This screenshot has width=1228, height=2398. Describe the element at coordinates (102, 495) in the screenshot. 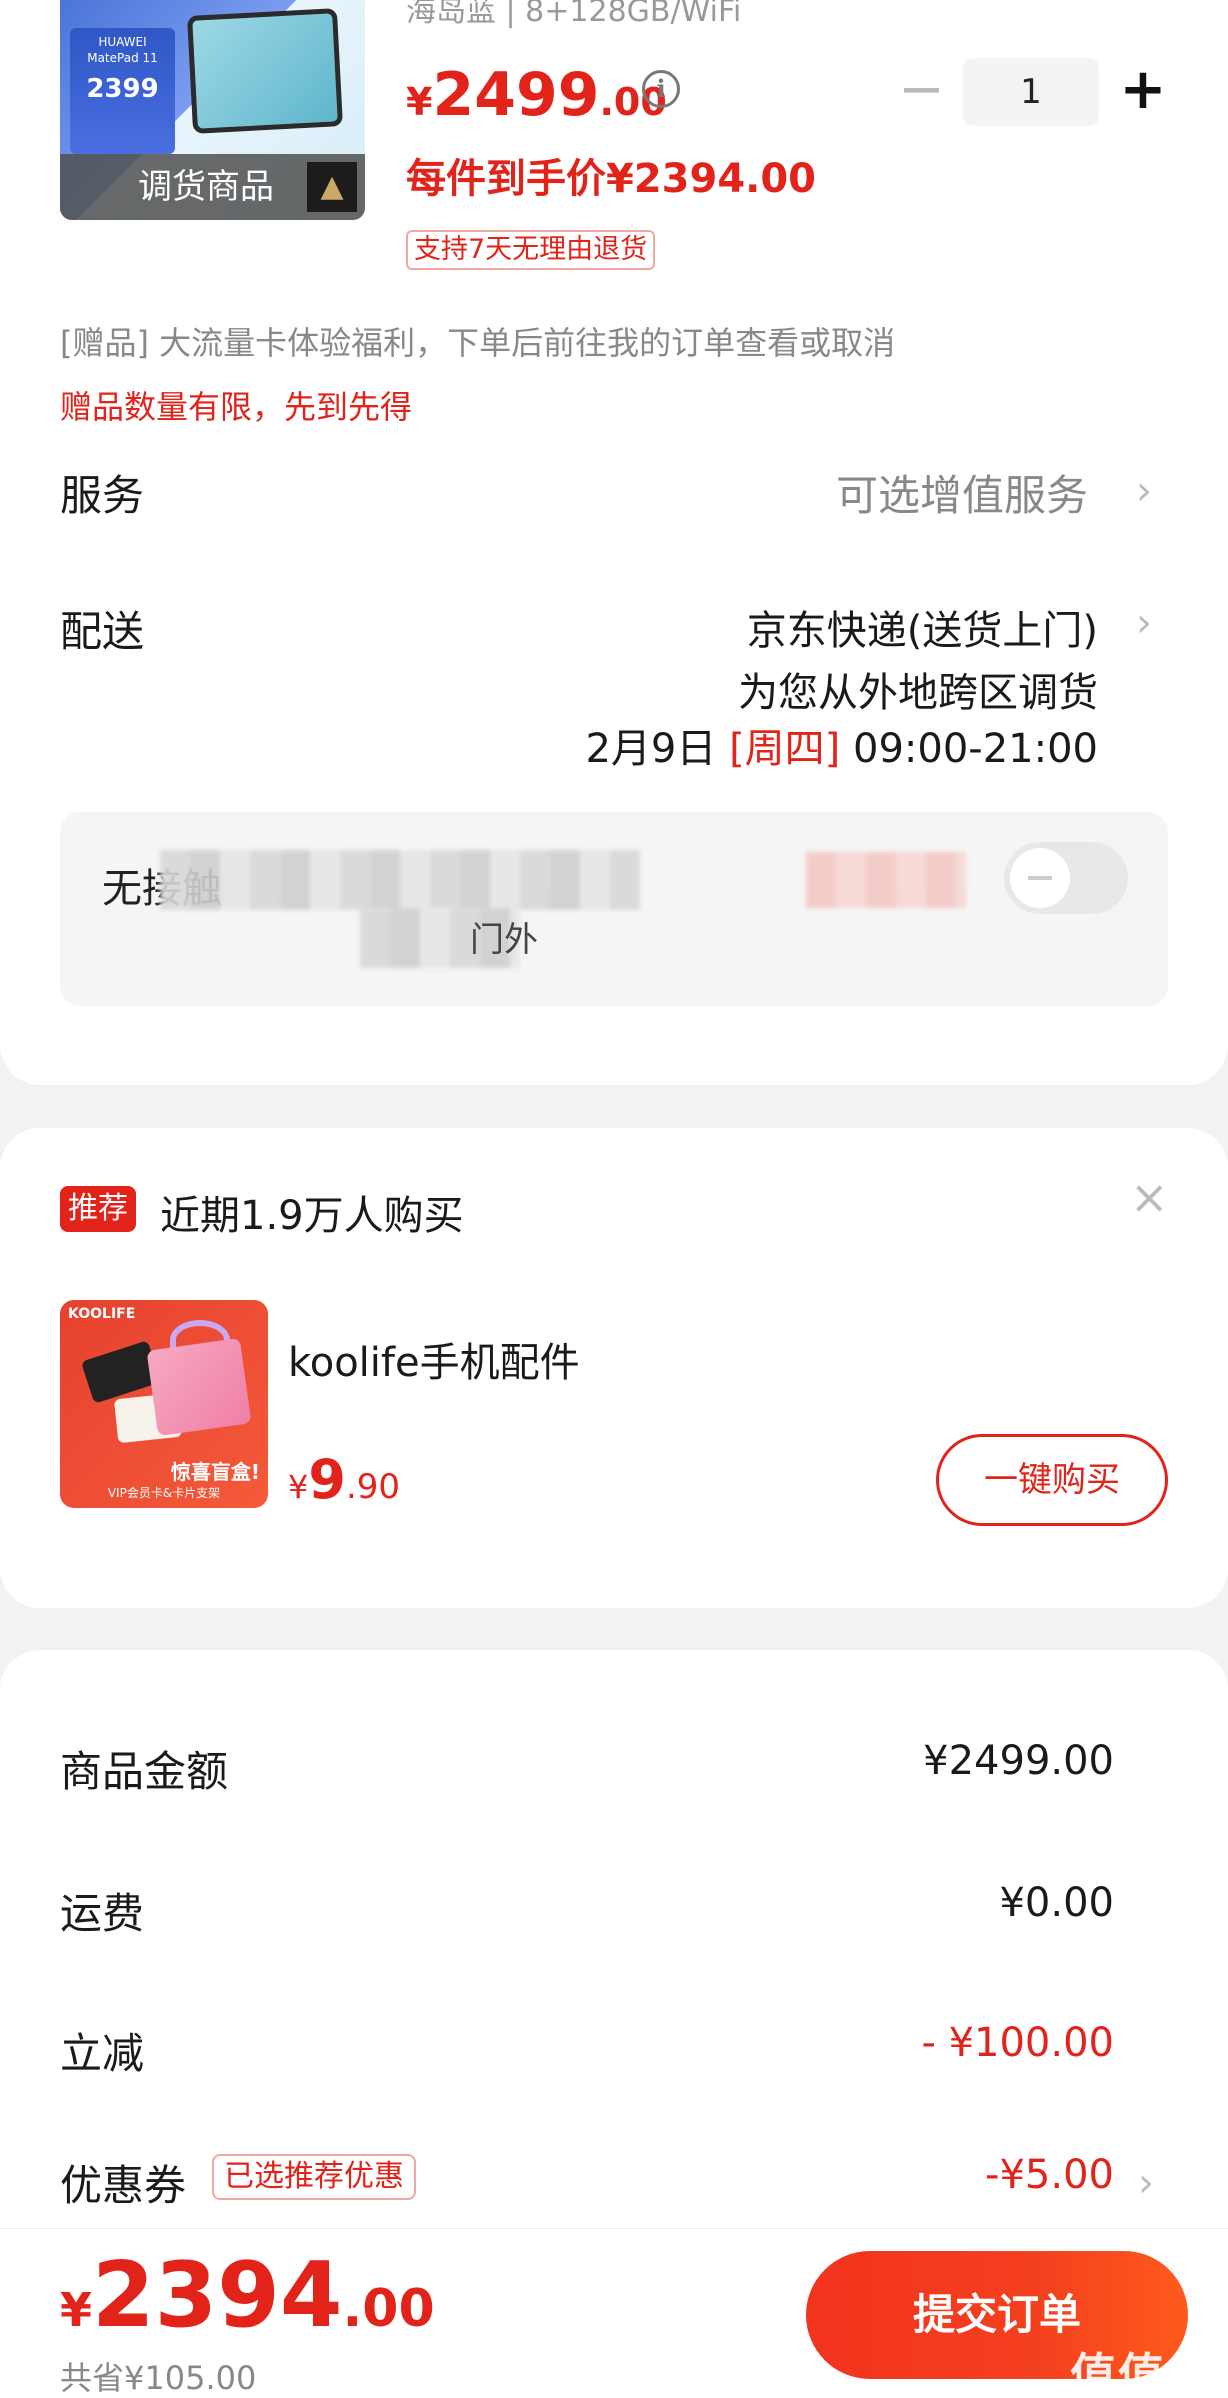

I see `service-label: 服务` at that location.